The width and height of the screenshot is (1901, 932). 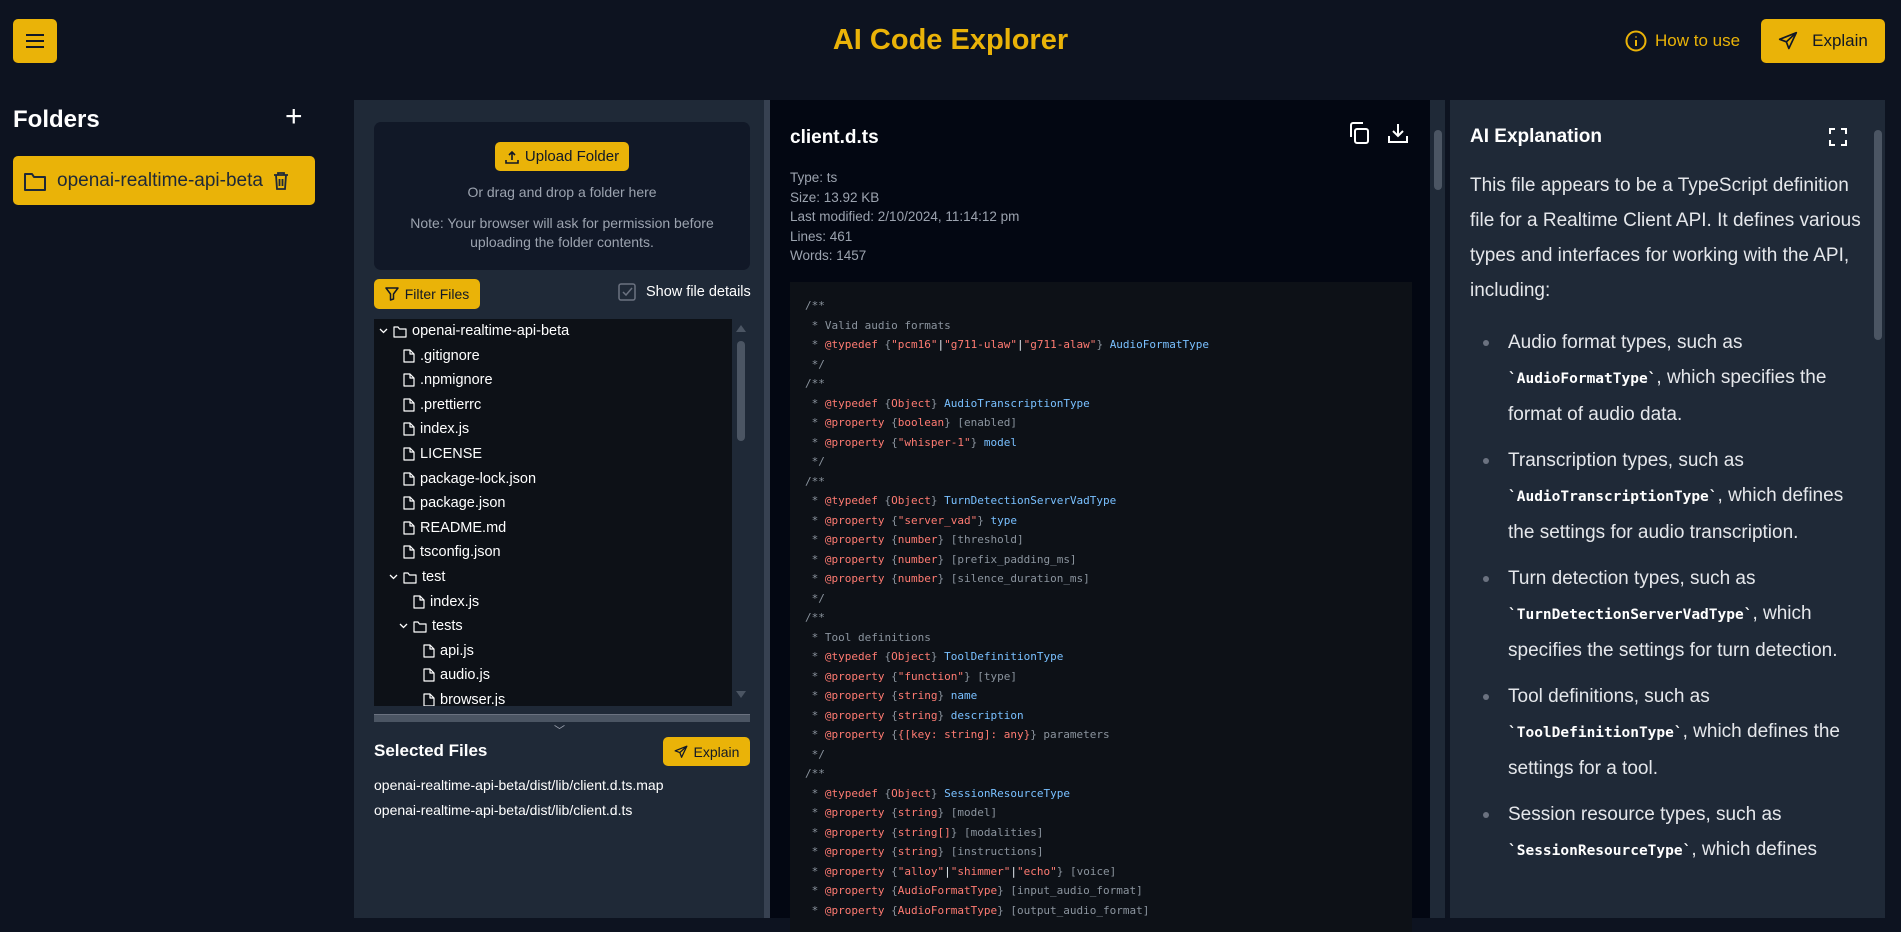 I want to click on tree-item-label: audio.js, so click(x=465, y=675).